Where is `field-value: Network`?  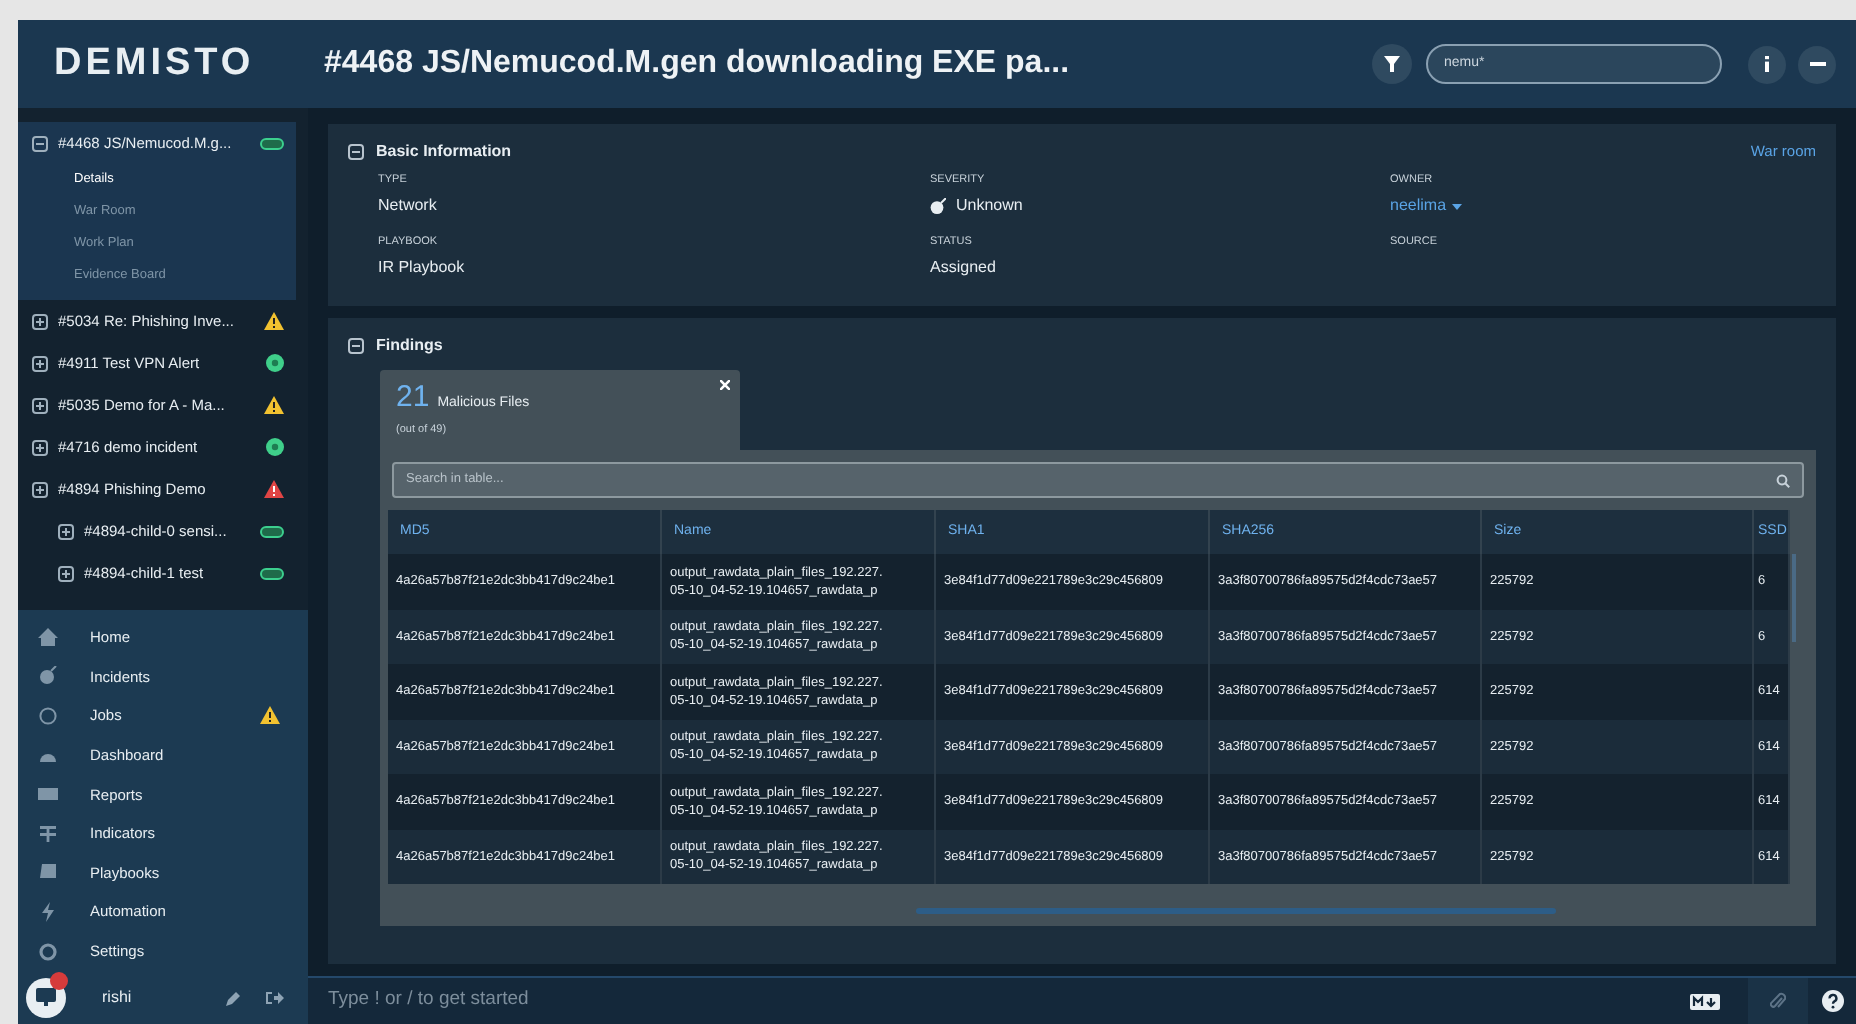 field-value: Network is located at coordinates (407, 206).